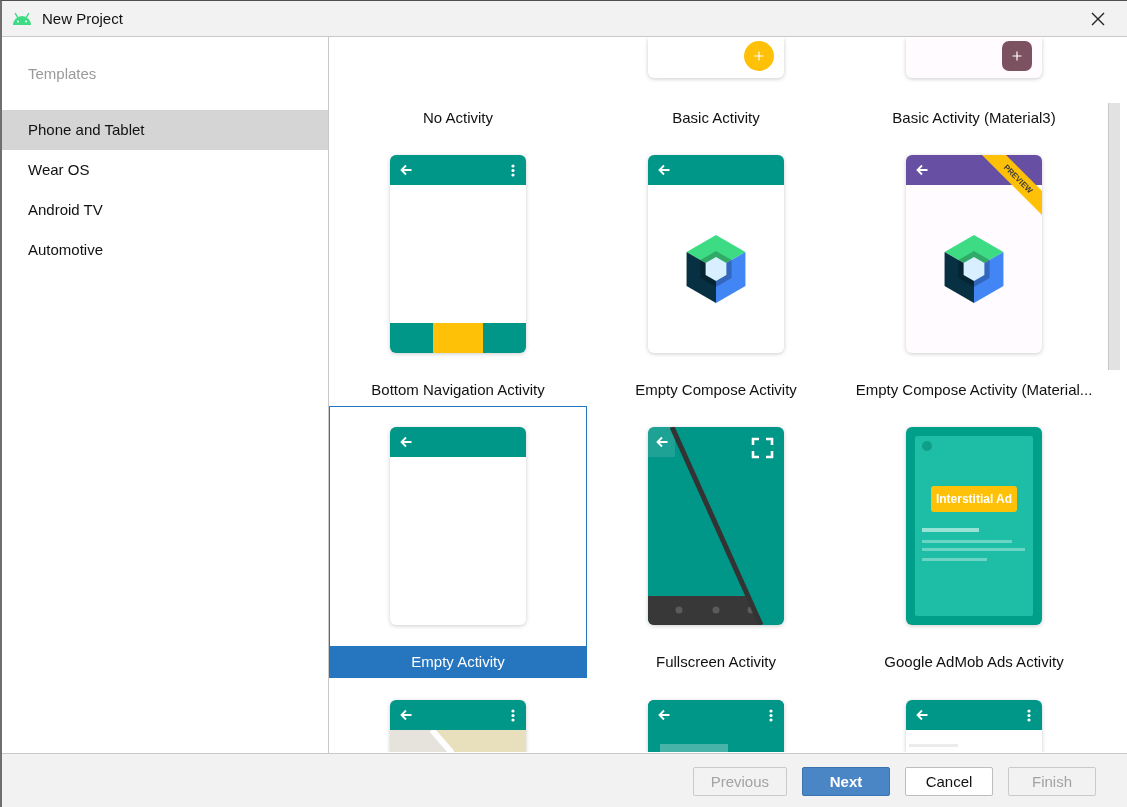  I want to click on template-tile: Interstitial Ad Google AdMob Ads Activity, so click(974, 542).